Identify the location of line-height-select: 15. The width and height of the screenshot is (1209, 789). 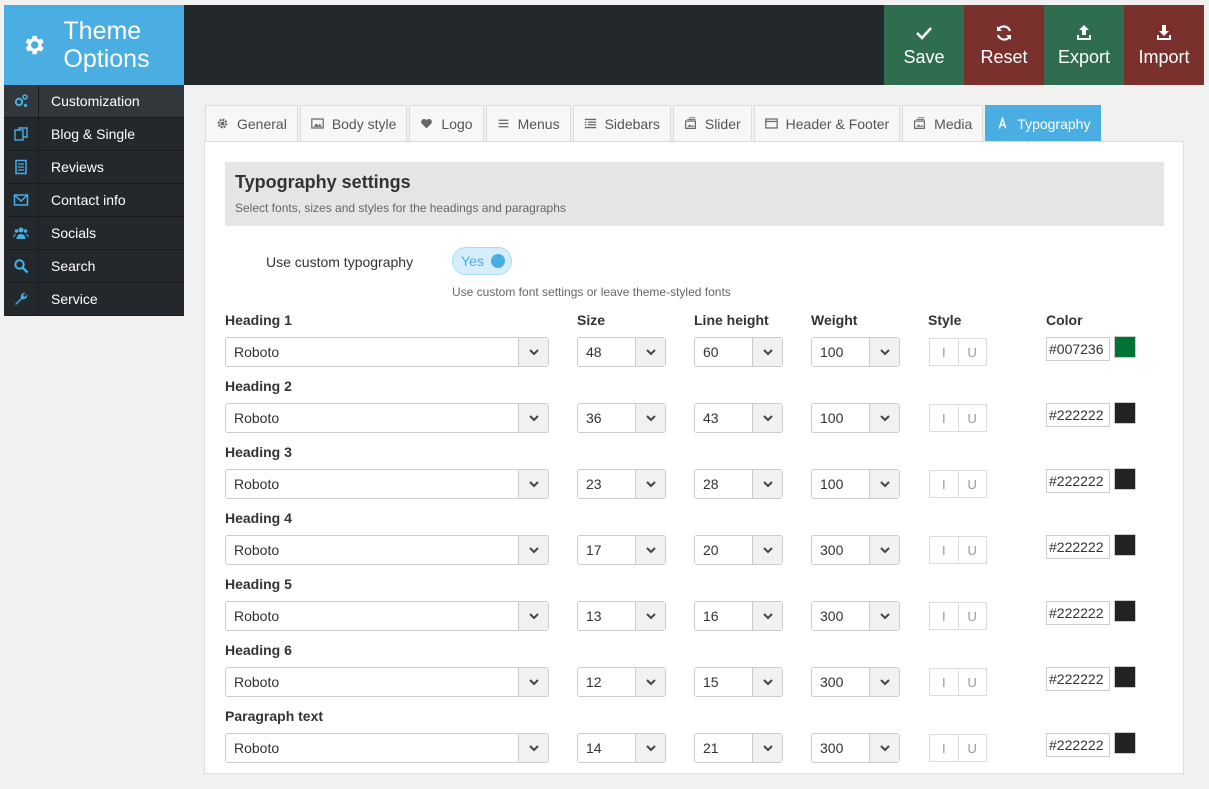
(738, 682).